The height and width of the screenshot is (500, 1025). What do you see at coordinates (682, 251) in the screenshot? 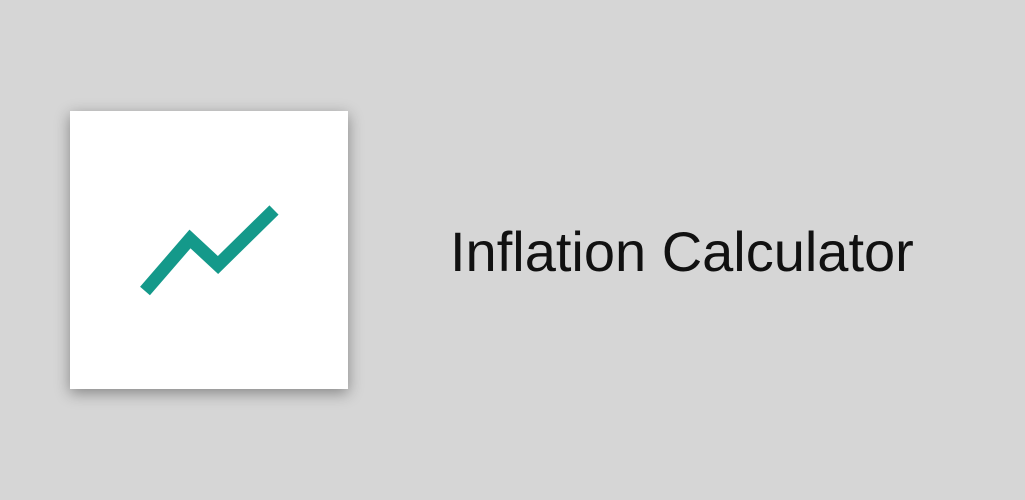
I see `app-title: Inflation Calculator` at bounding box center [682, 251].